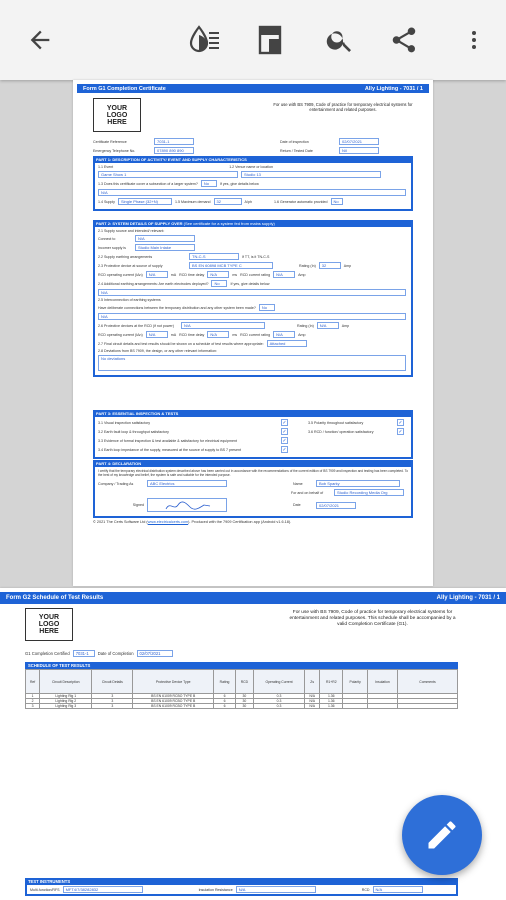  I want to click on part3-title: PART 3: ESSENTIAL INSPECTION & TESTS, so click(253, 413).